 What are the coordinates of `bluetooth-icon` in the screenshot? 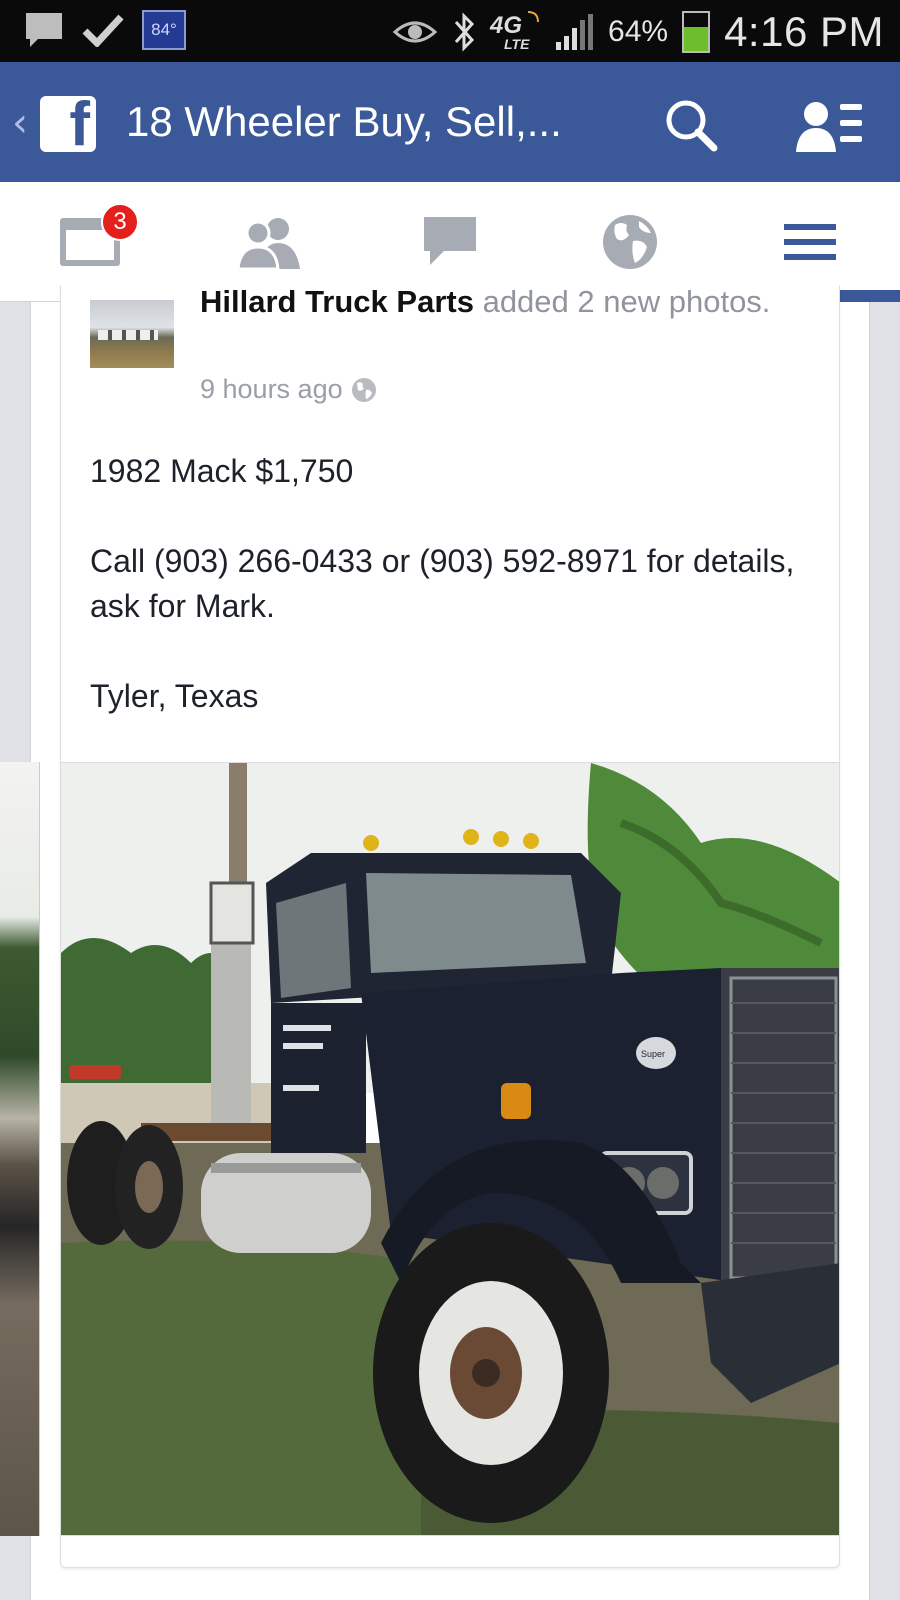 It's located at (464, 32).